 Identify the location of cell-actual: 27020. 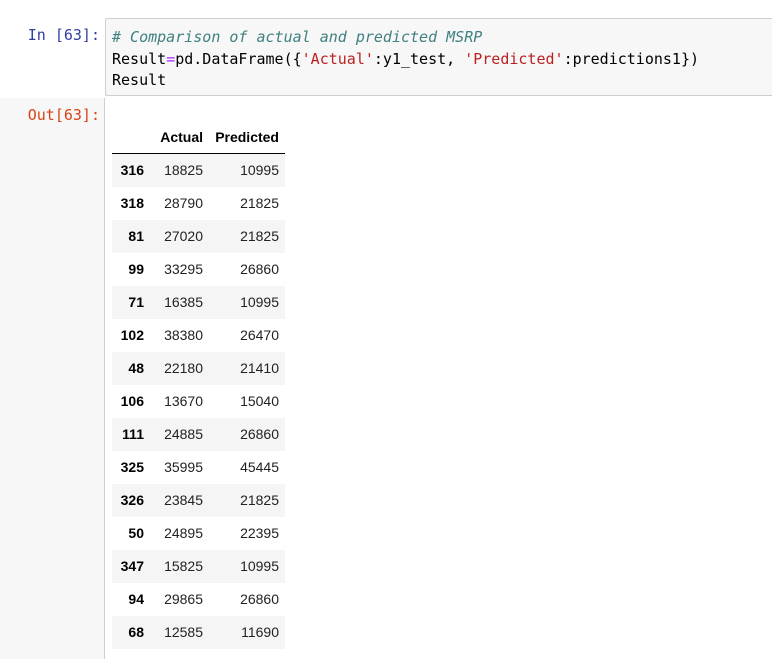
(183, 236).